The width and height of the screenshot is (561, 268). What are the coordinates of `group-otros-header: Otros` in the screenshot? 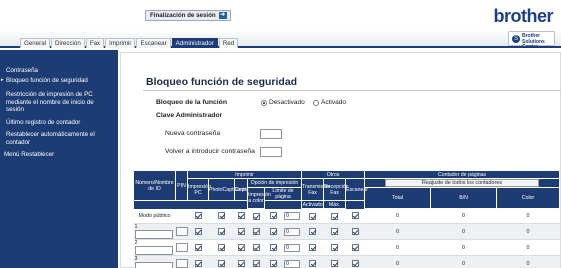 It's located at (333, 174).